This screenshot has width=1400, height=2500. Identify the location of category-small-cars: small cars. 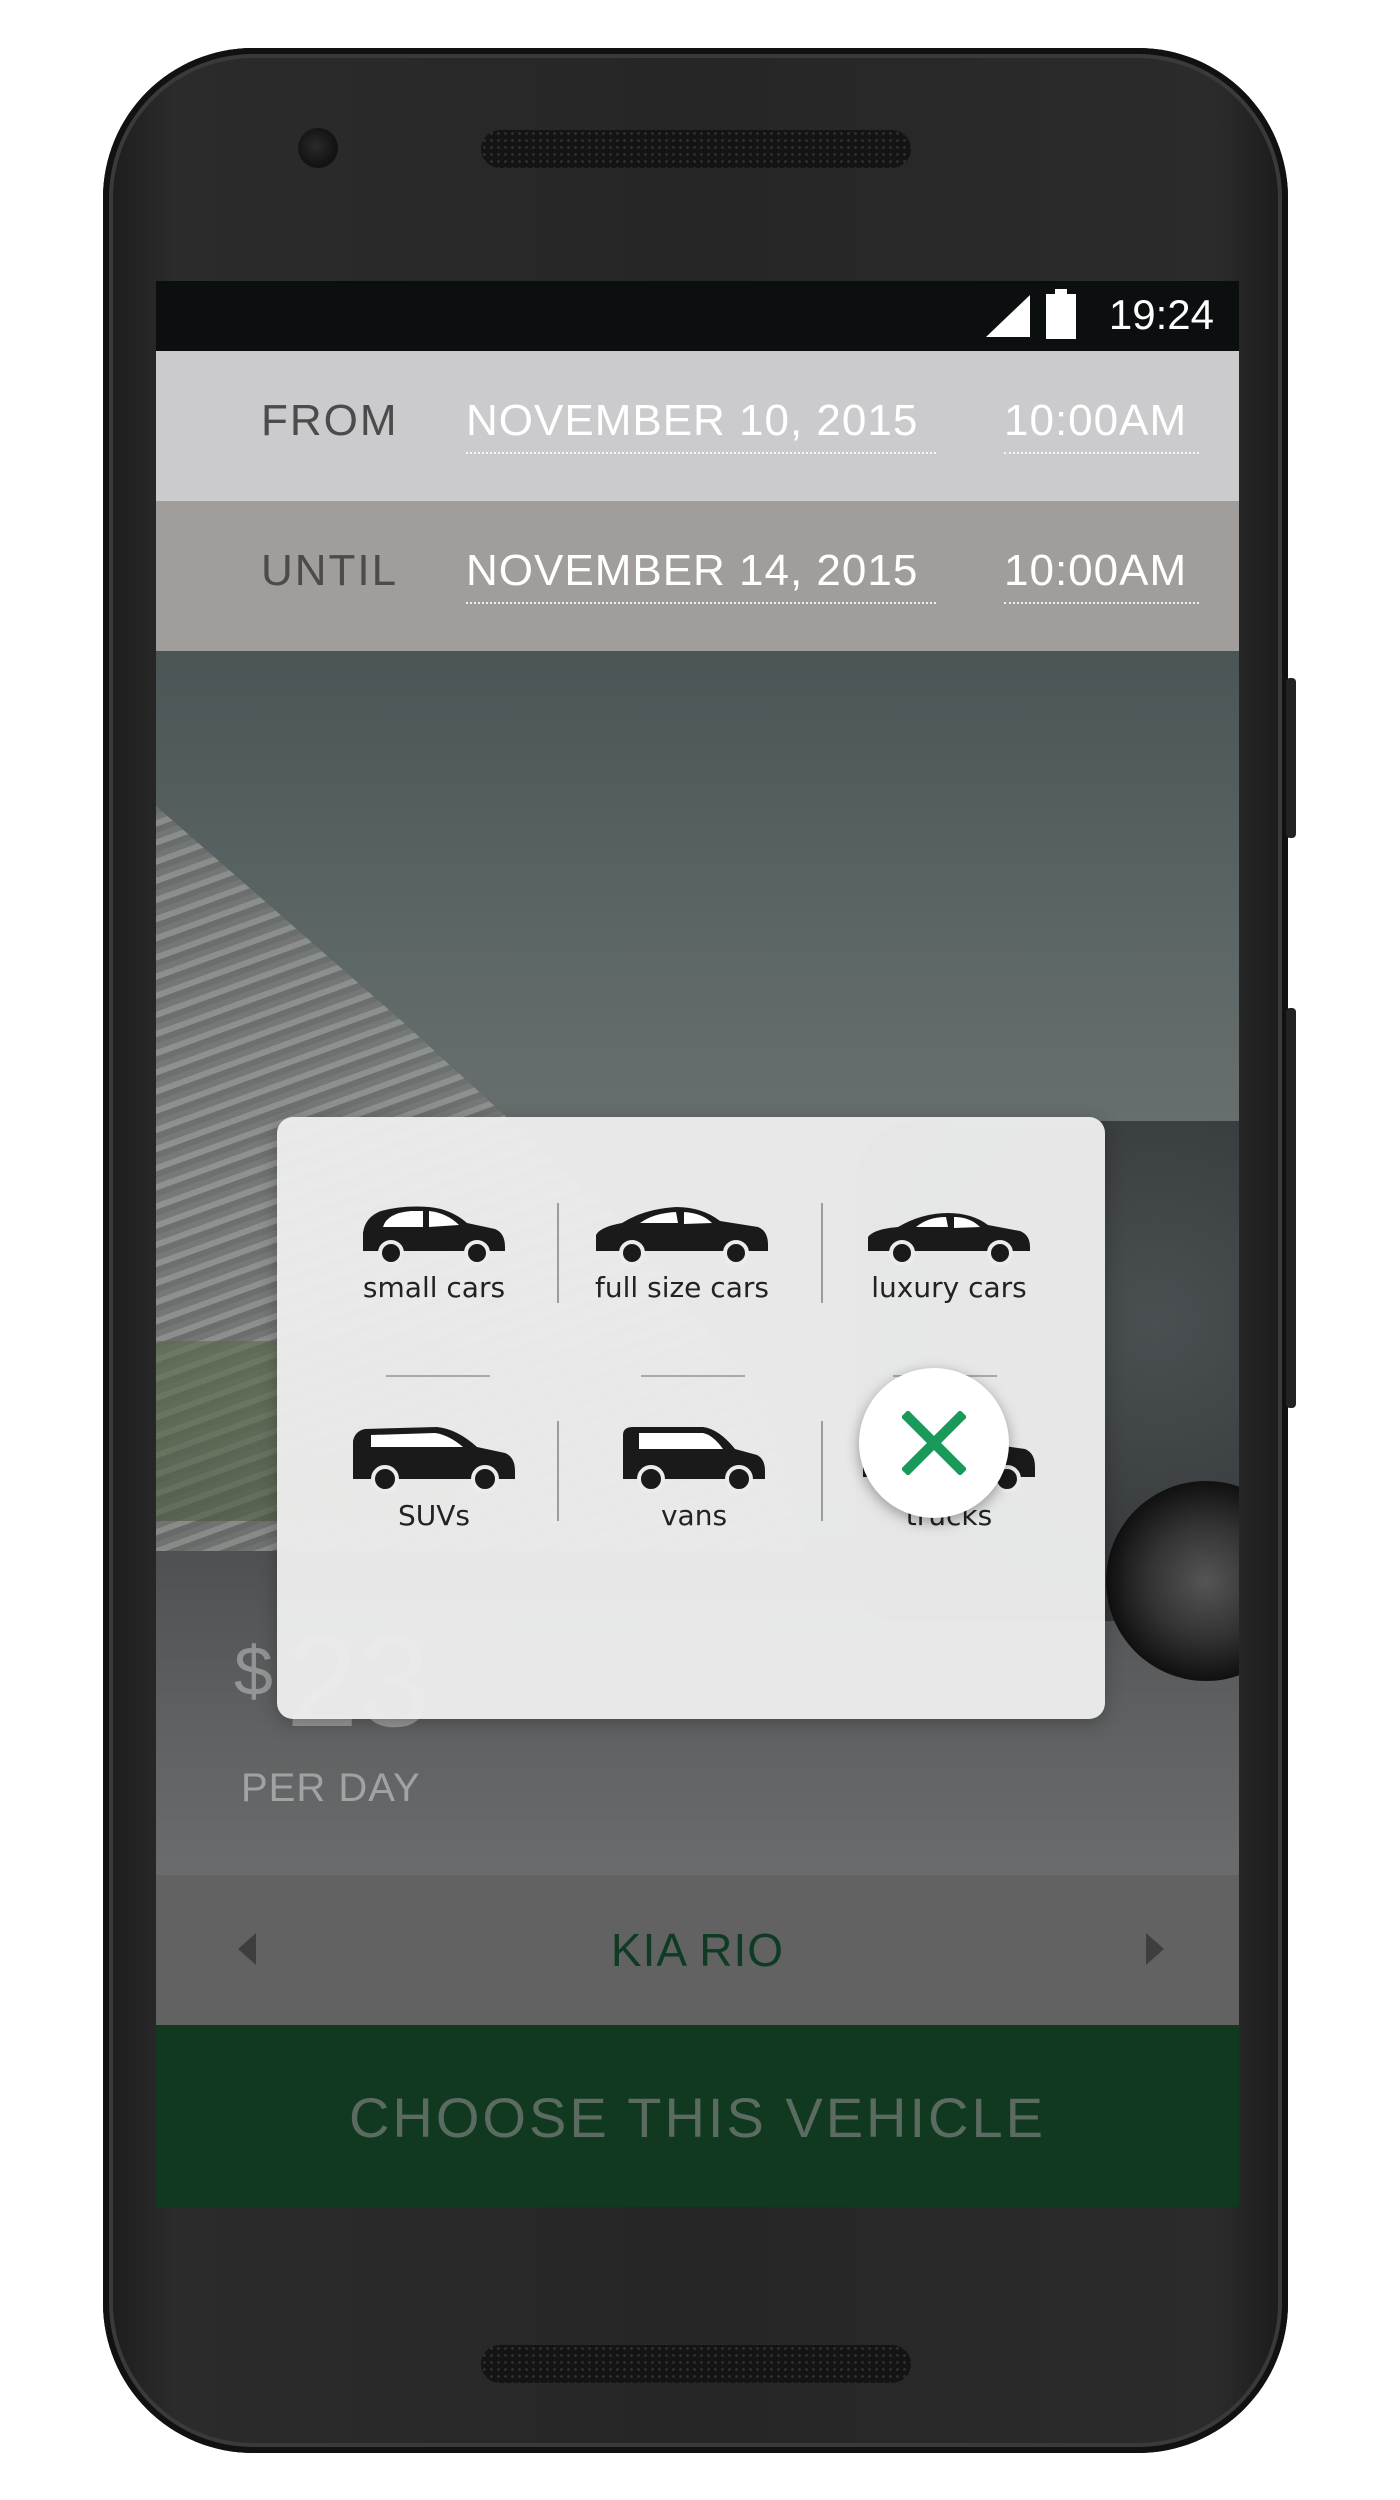
(434, 1253).